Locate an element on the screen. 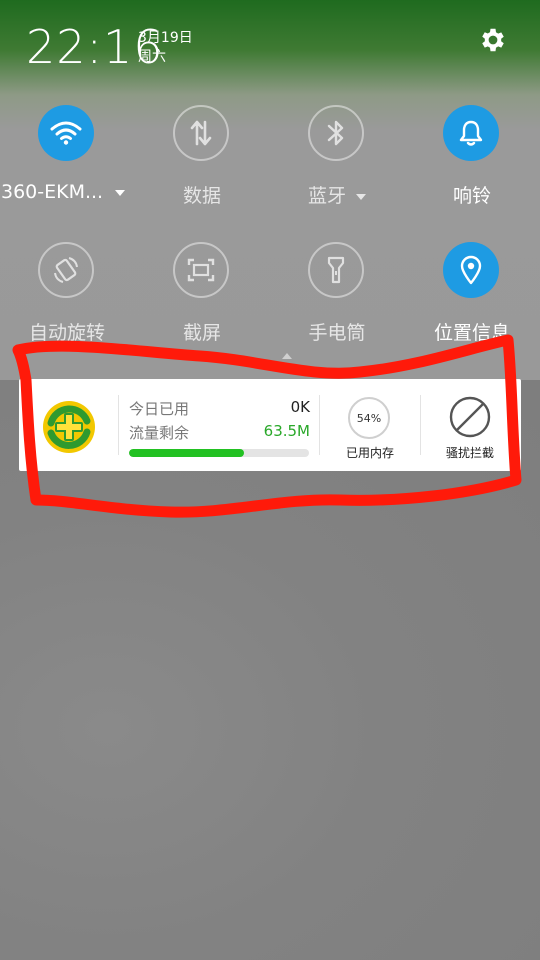 The width and height of the screenshot is (540, 960). tile-auto-rotate: 自动旋转 is located at coordinates (67, 297).